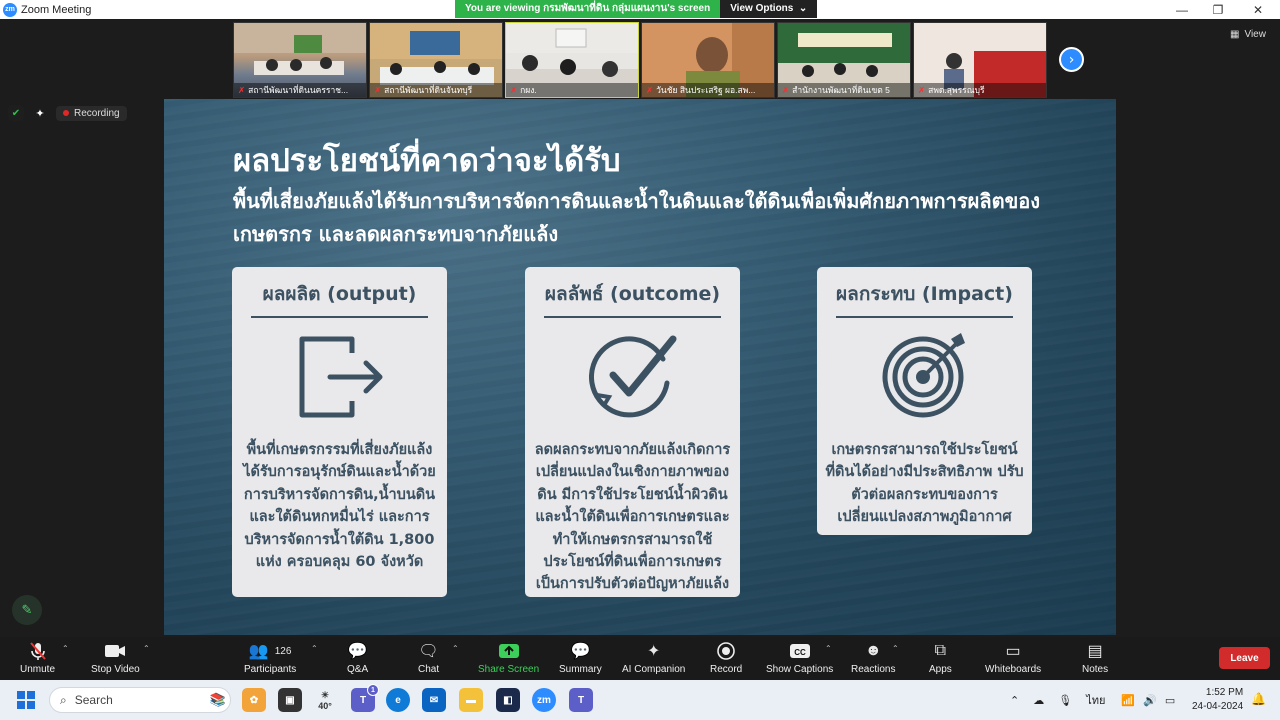 The height and width of the screenshot is (720, 1280). Describe the element at coordinates (290, 700) in the screenshot. I see `task-view-icon: ▣` at that location.